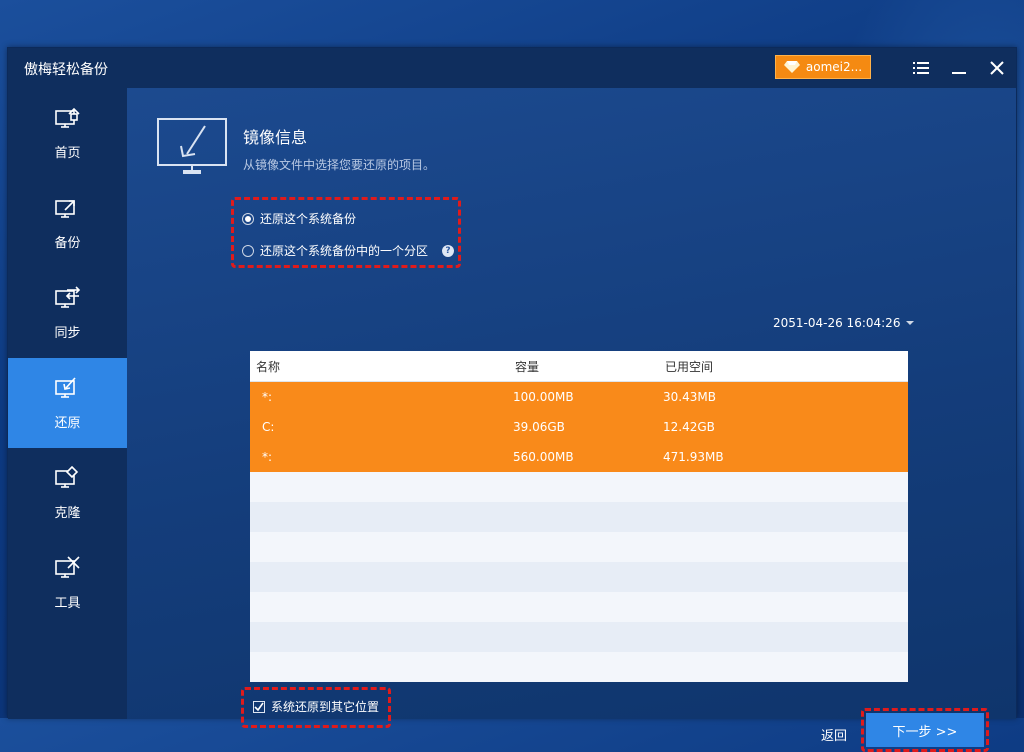 This screenshot has height=752, width=1024. What do you see at coordinates (67, 423) in the screenshot?
I see `sidebar-item-label: 还原` at bounding box center [67, 423].